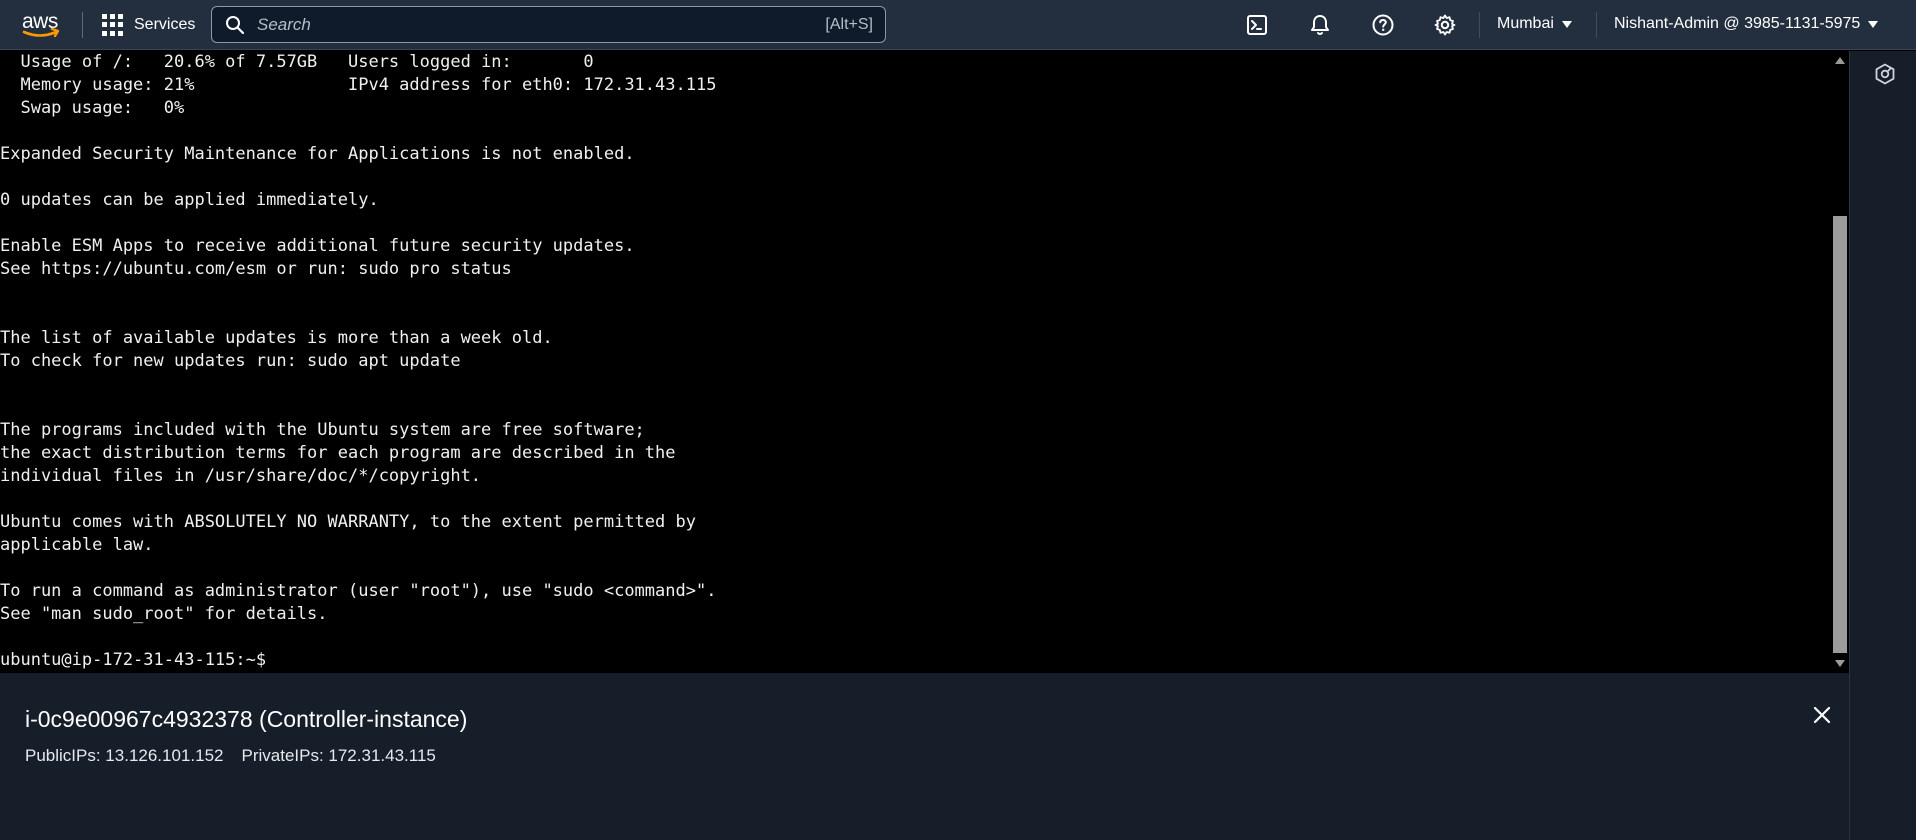  I want to click on search-icon, so click(235, 24).